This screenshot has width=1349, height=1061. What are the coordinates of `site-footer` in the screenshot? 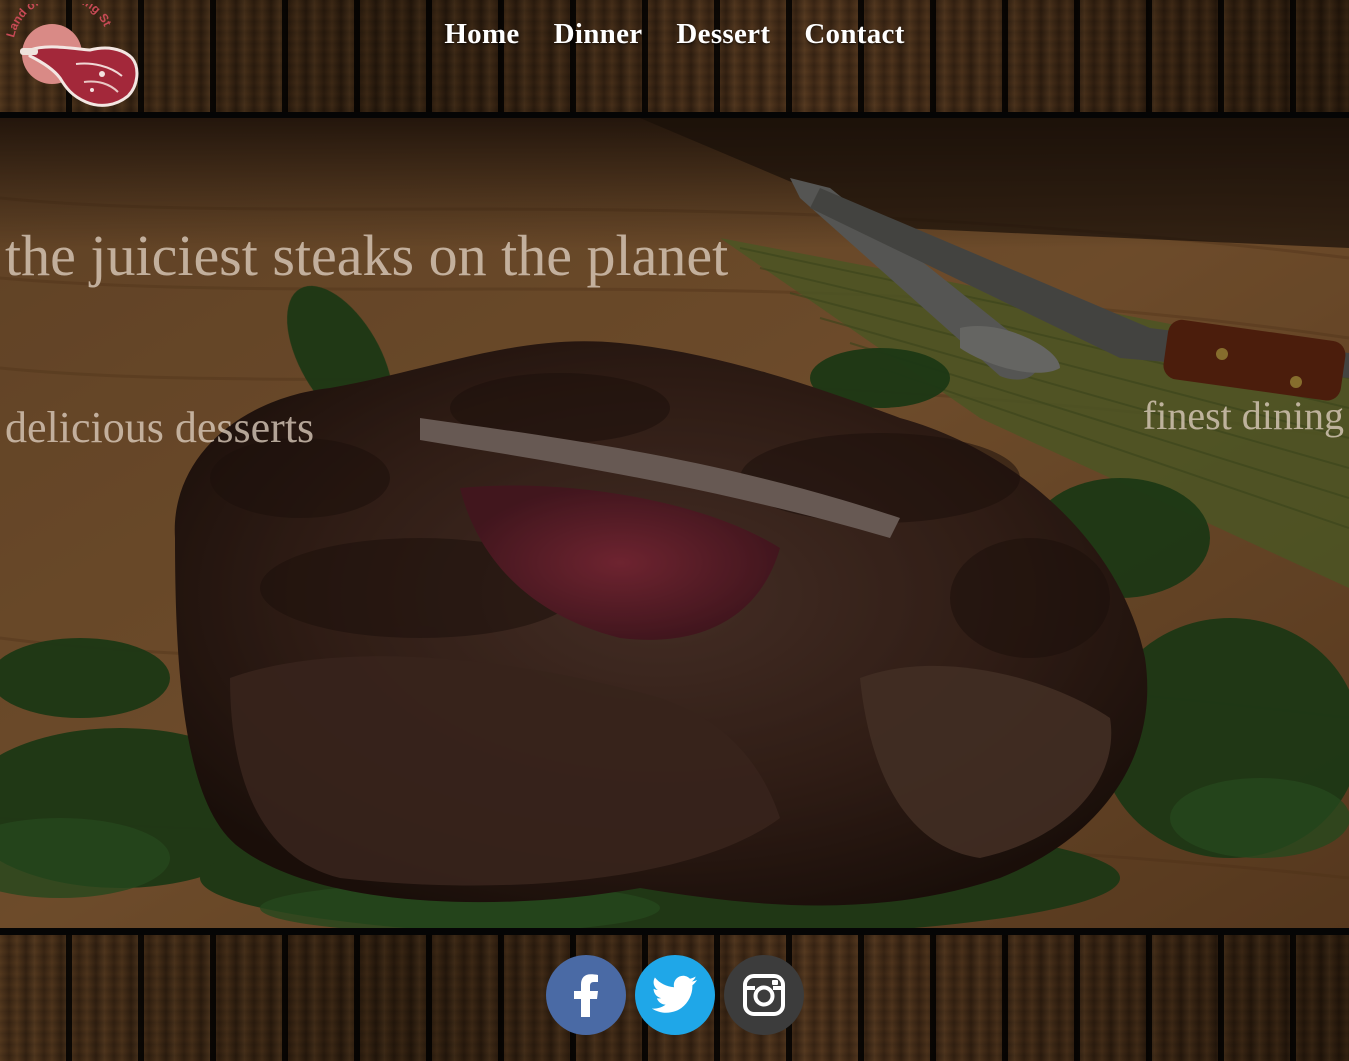 It's located at (674, 994).